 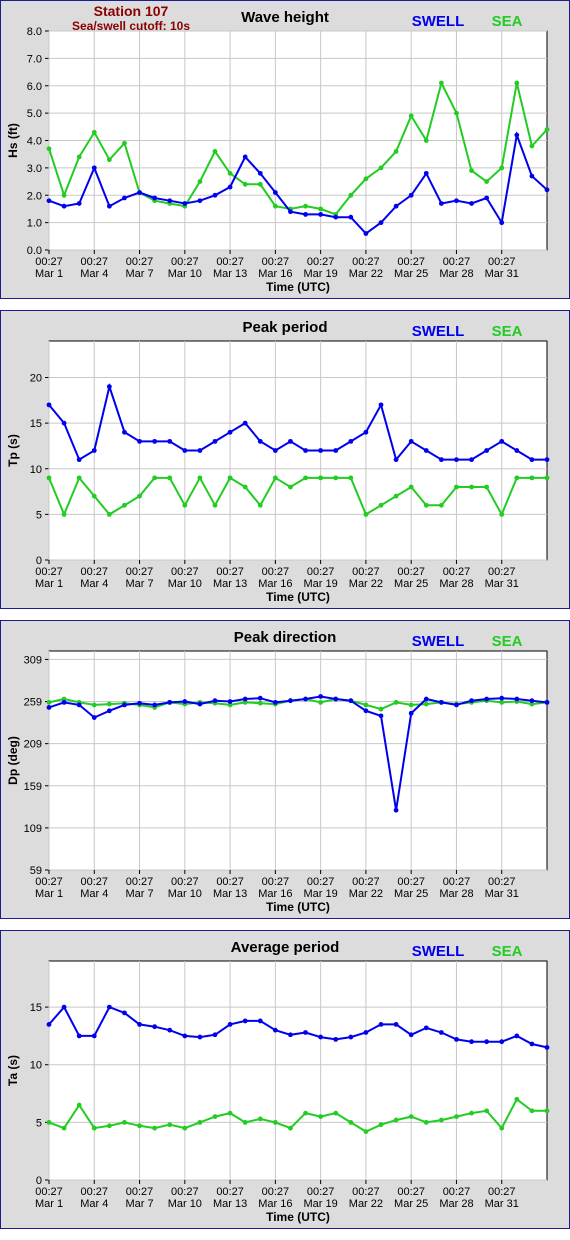 I want to click on x-tick-date: Mar 1, so click(x=49, y=274).